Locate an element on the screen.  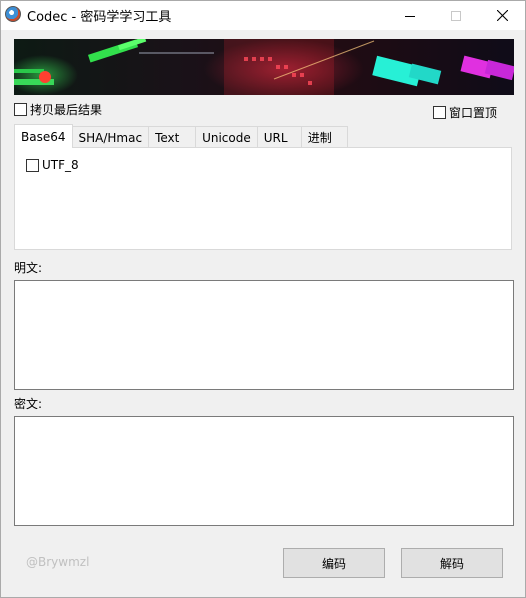
ciphertext-label: 密文: is located at coordinates (28, 404).